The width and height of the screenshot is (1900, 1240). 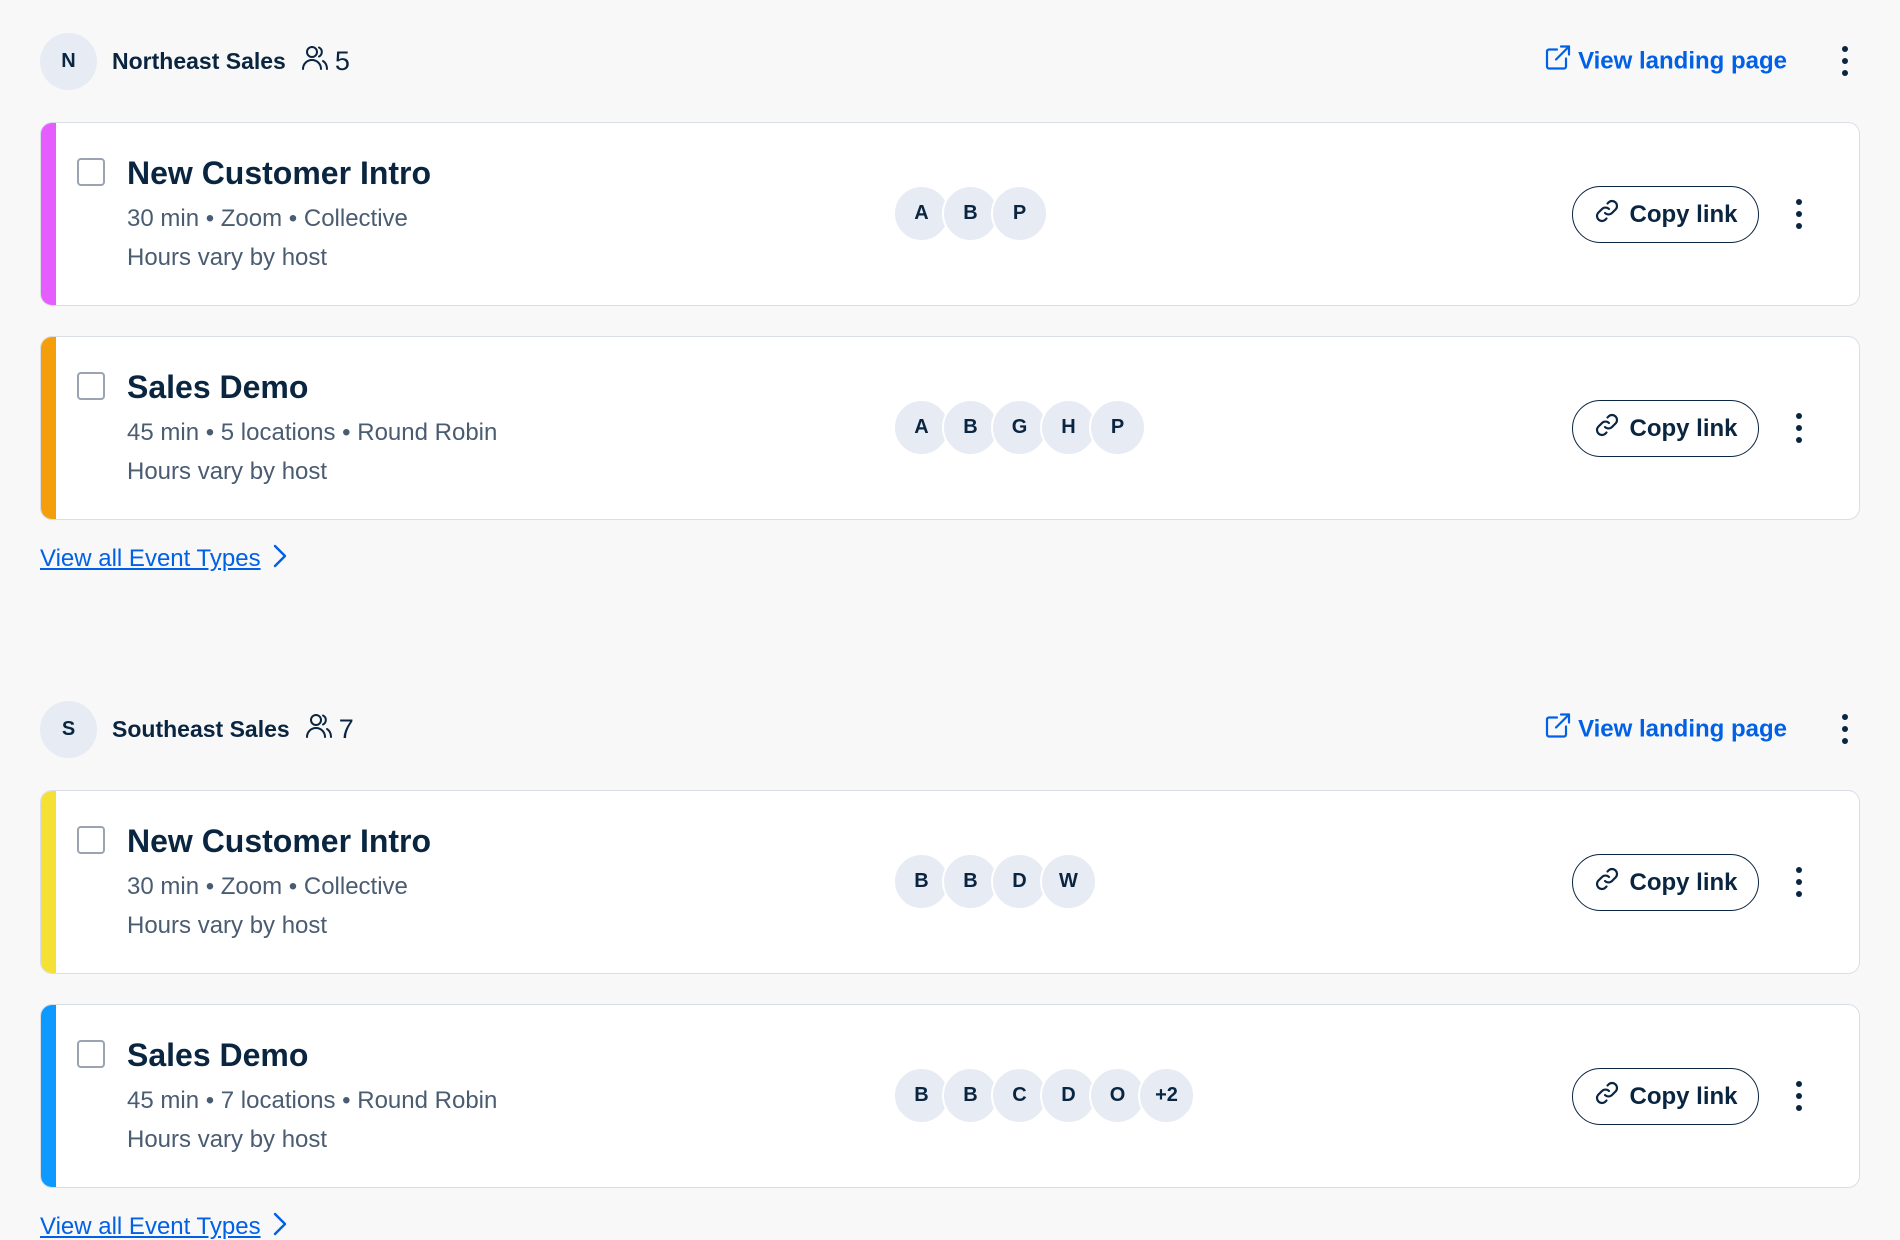 I want to click on member-count: 7, so click(x=329, y=729).